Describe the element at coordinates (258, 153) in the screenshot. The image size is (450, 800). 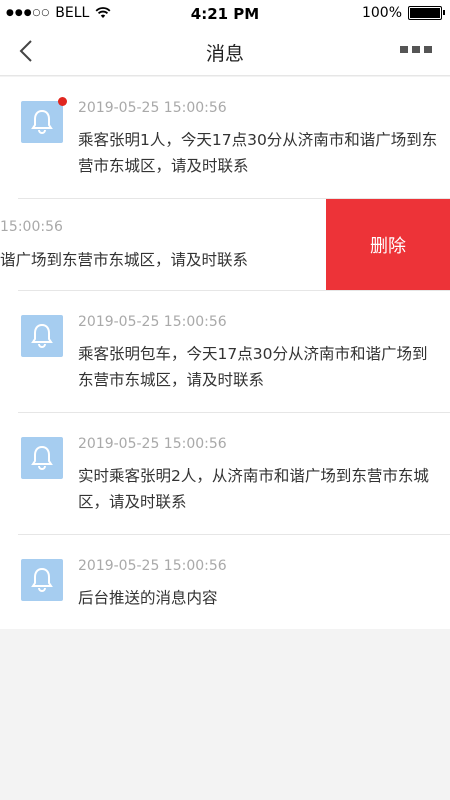
I see `message-text: 乘客张明1人，今天17点30分从济南市和谐广场到东营市东城区，请及时联系` at that location.